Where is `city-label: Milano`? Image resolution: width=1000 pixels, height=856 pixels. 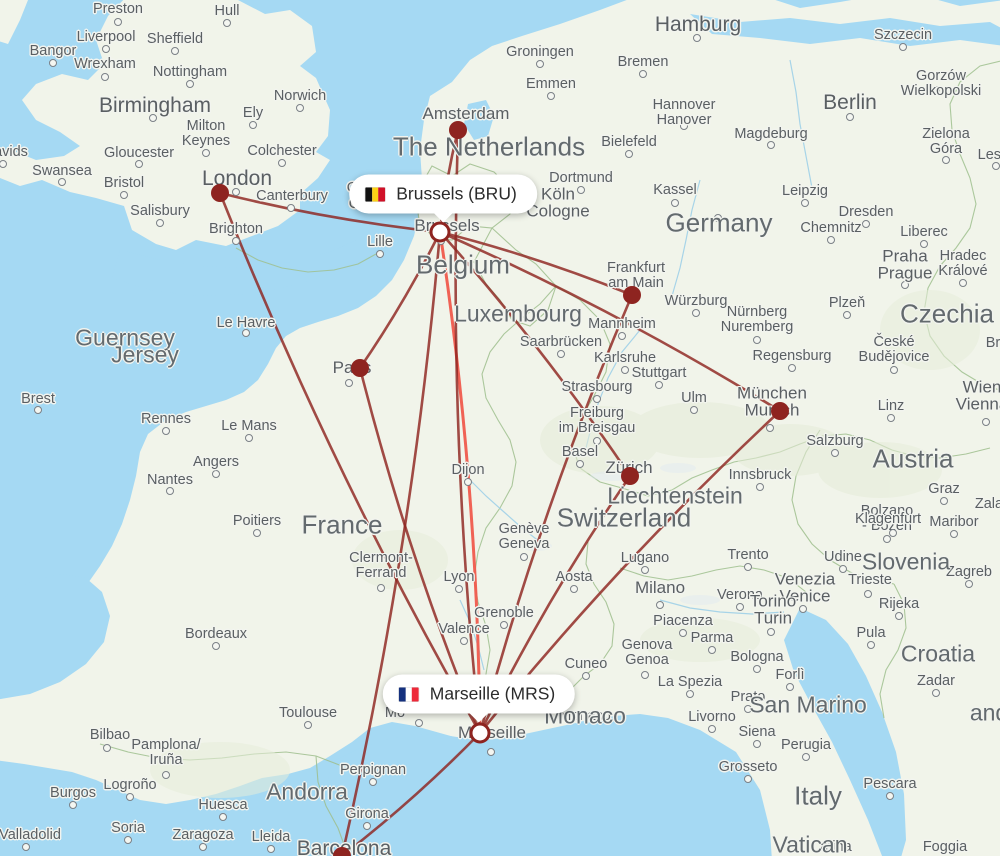
city-label: Milano is located at coordinates (660, 587).